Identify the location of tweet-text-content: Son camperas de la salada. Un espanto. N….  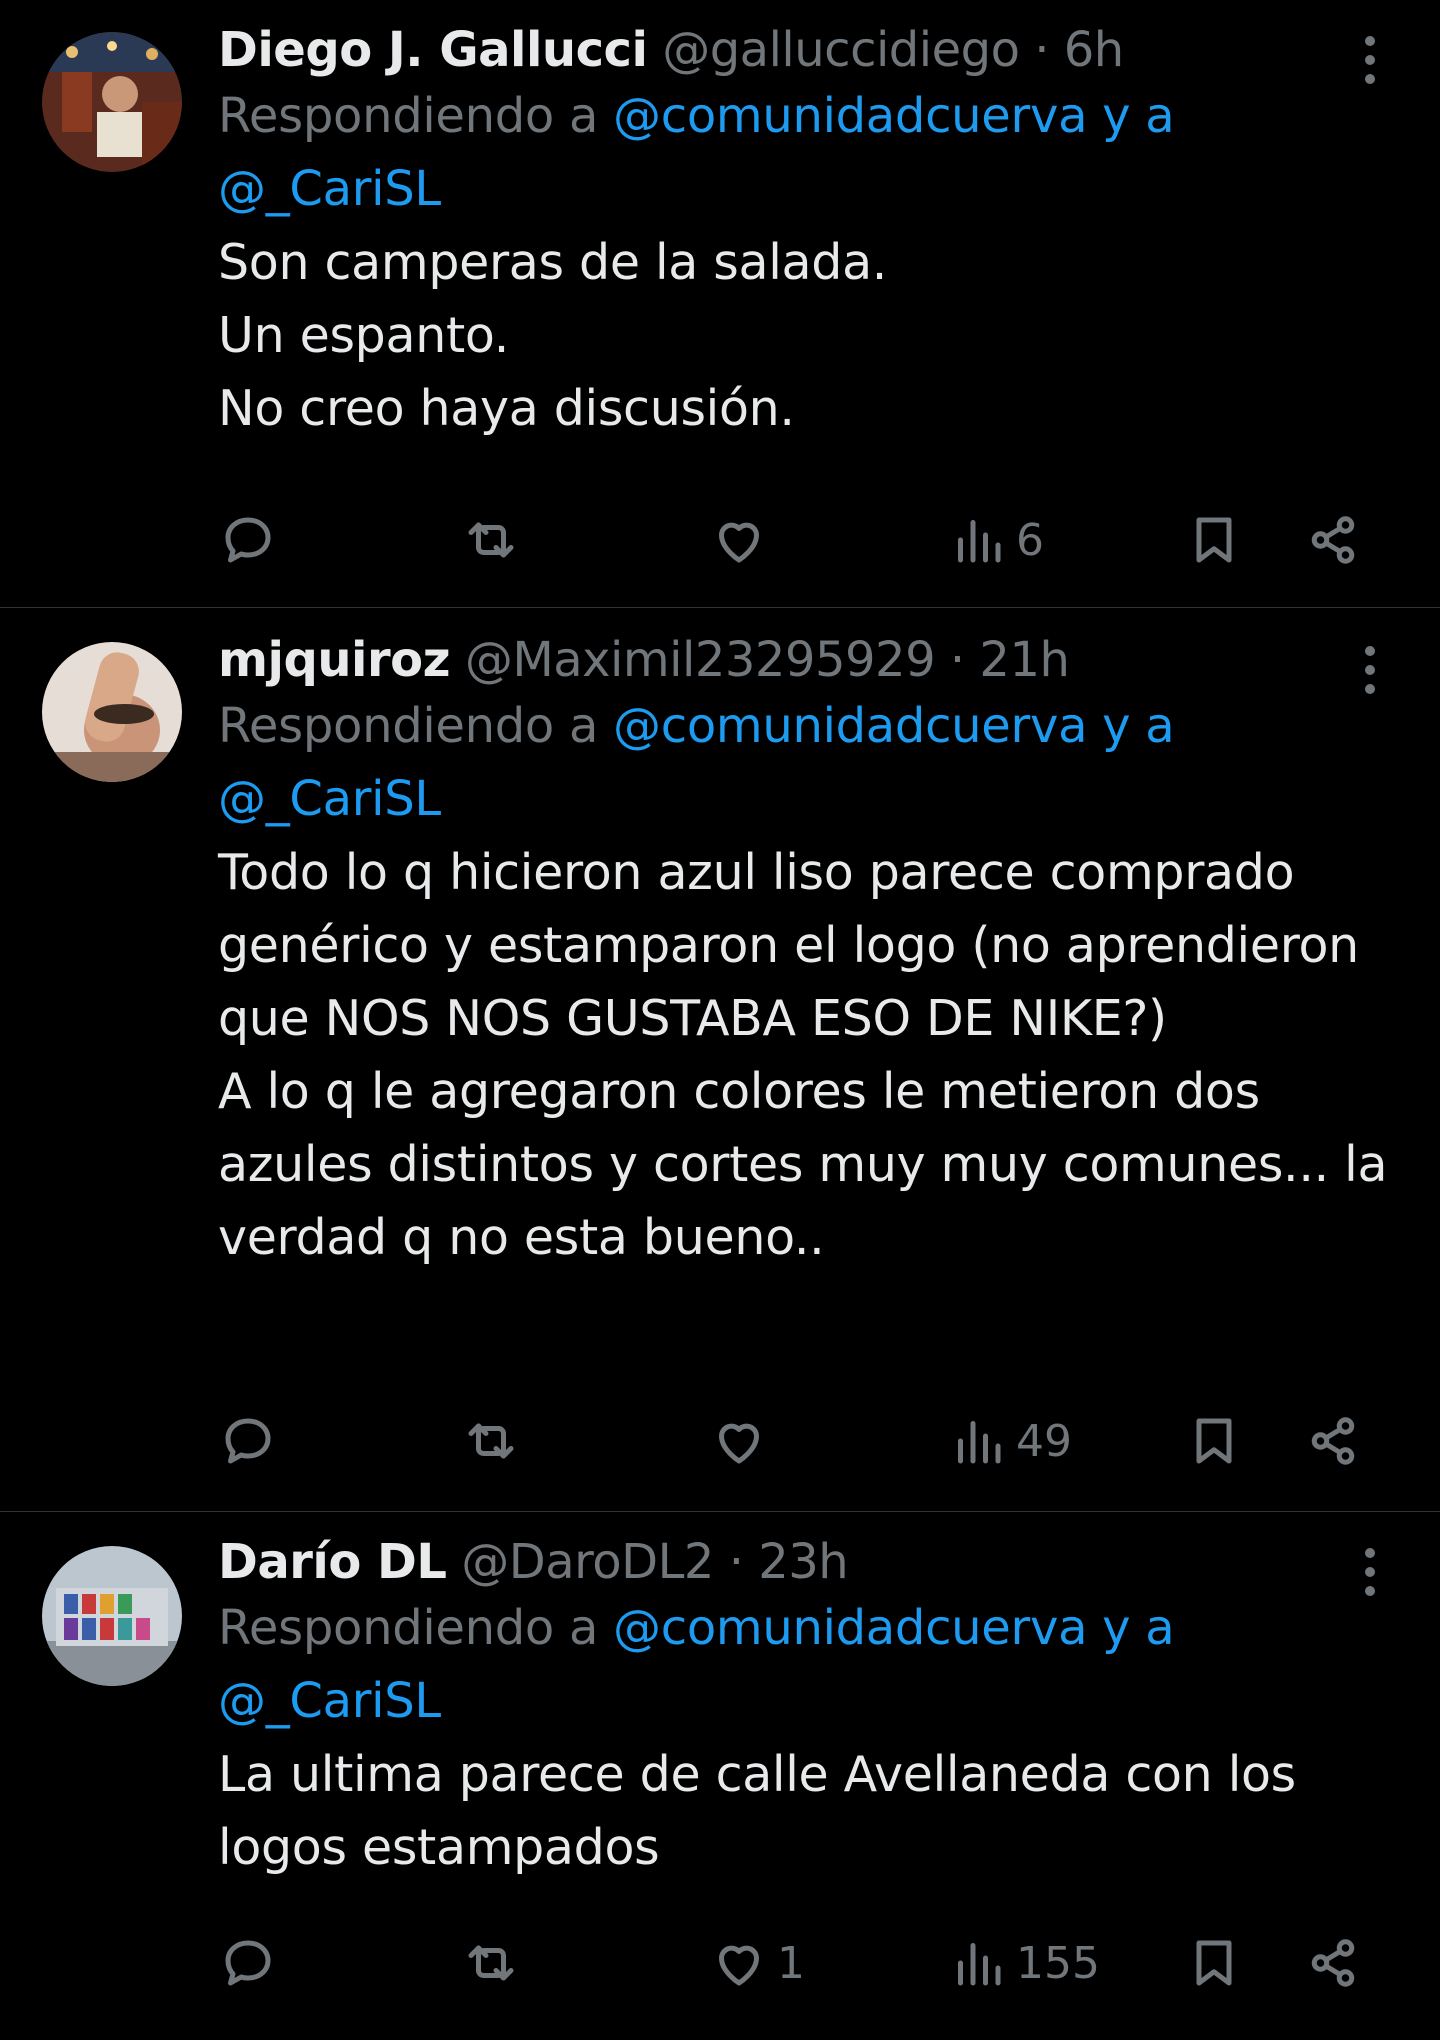
(553, 335).